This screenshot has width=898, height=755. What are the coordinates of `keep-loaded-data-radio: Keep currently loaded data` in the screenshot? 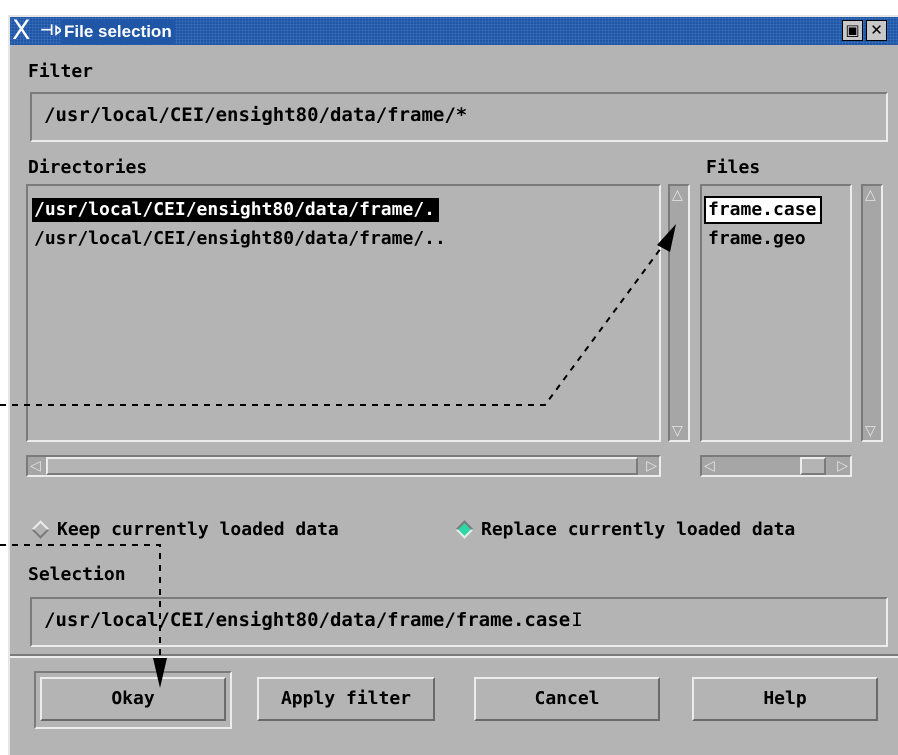 It's located at (183, 530).